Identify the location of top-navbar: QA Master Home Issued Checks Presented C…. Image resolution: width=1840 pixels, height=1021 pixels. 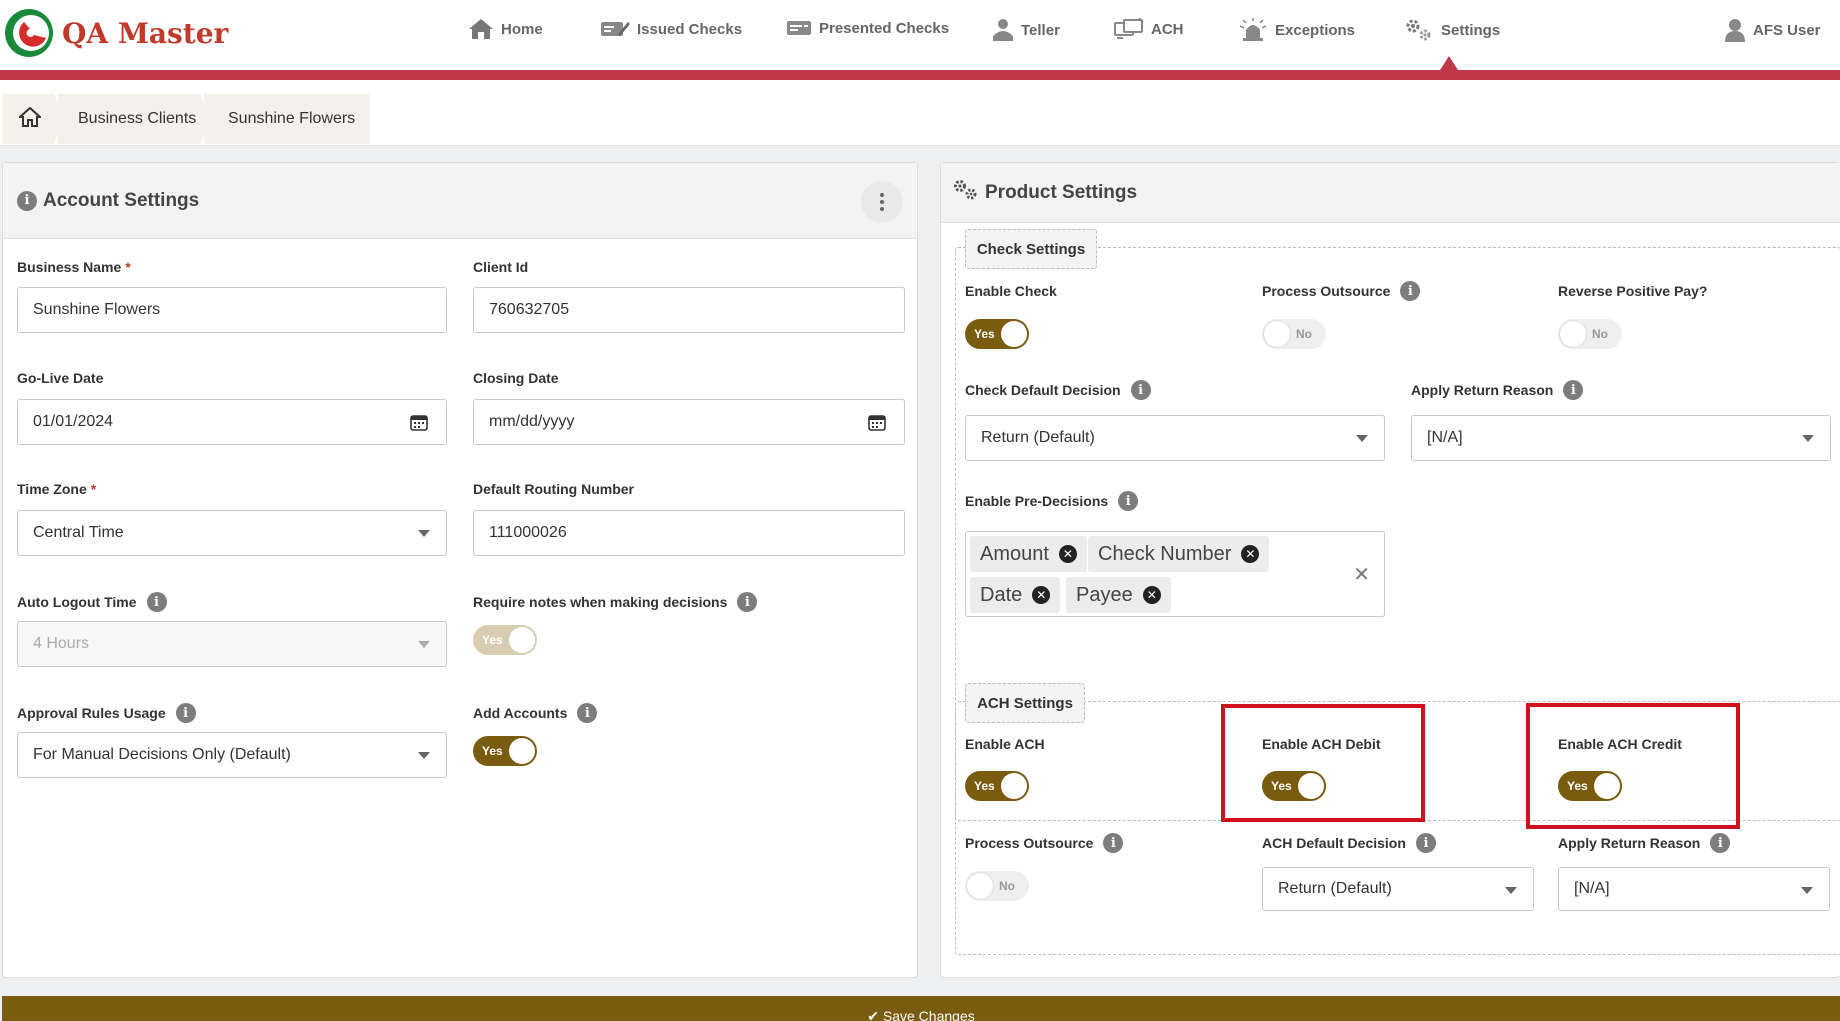
(920, 40).